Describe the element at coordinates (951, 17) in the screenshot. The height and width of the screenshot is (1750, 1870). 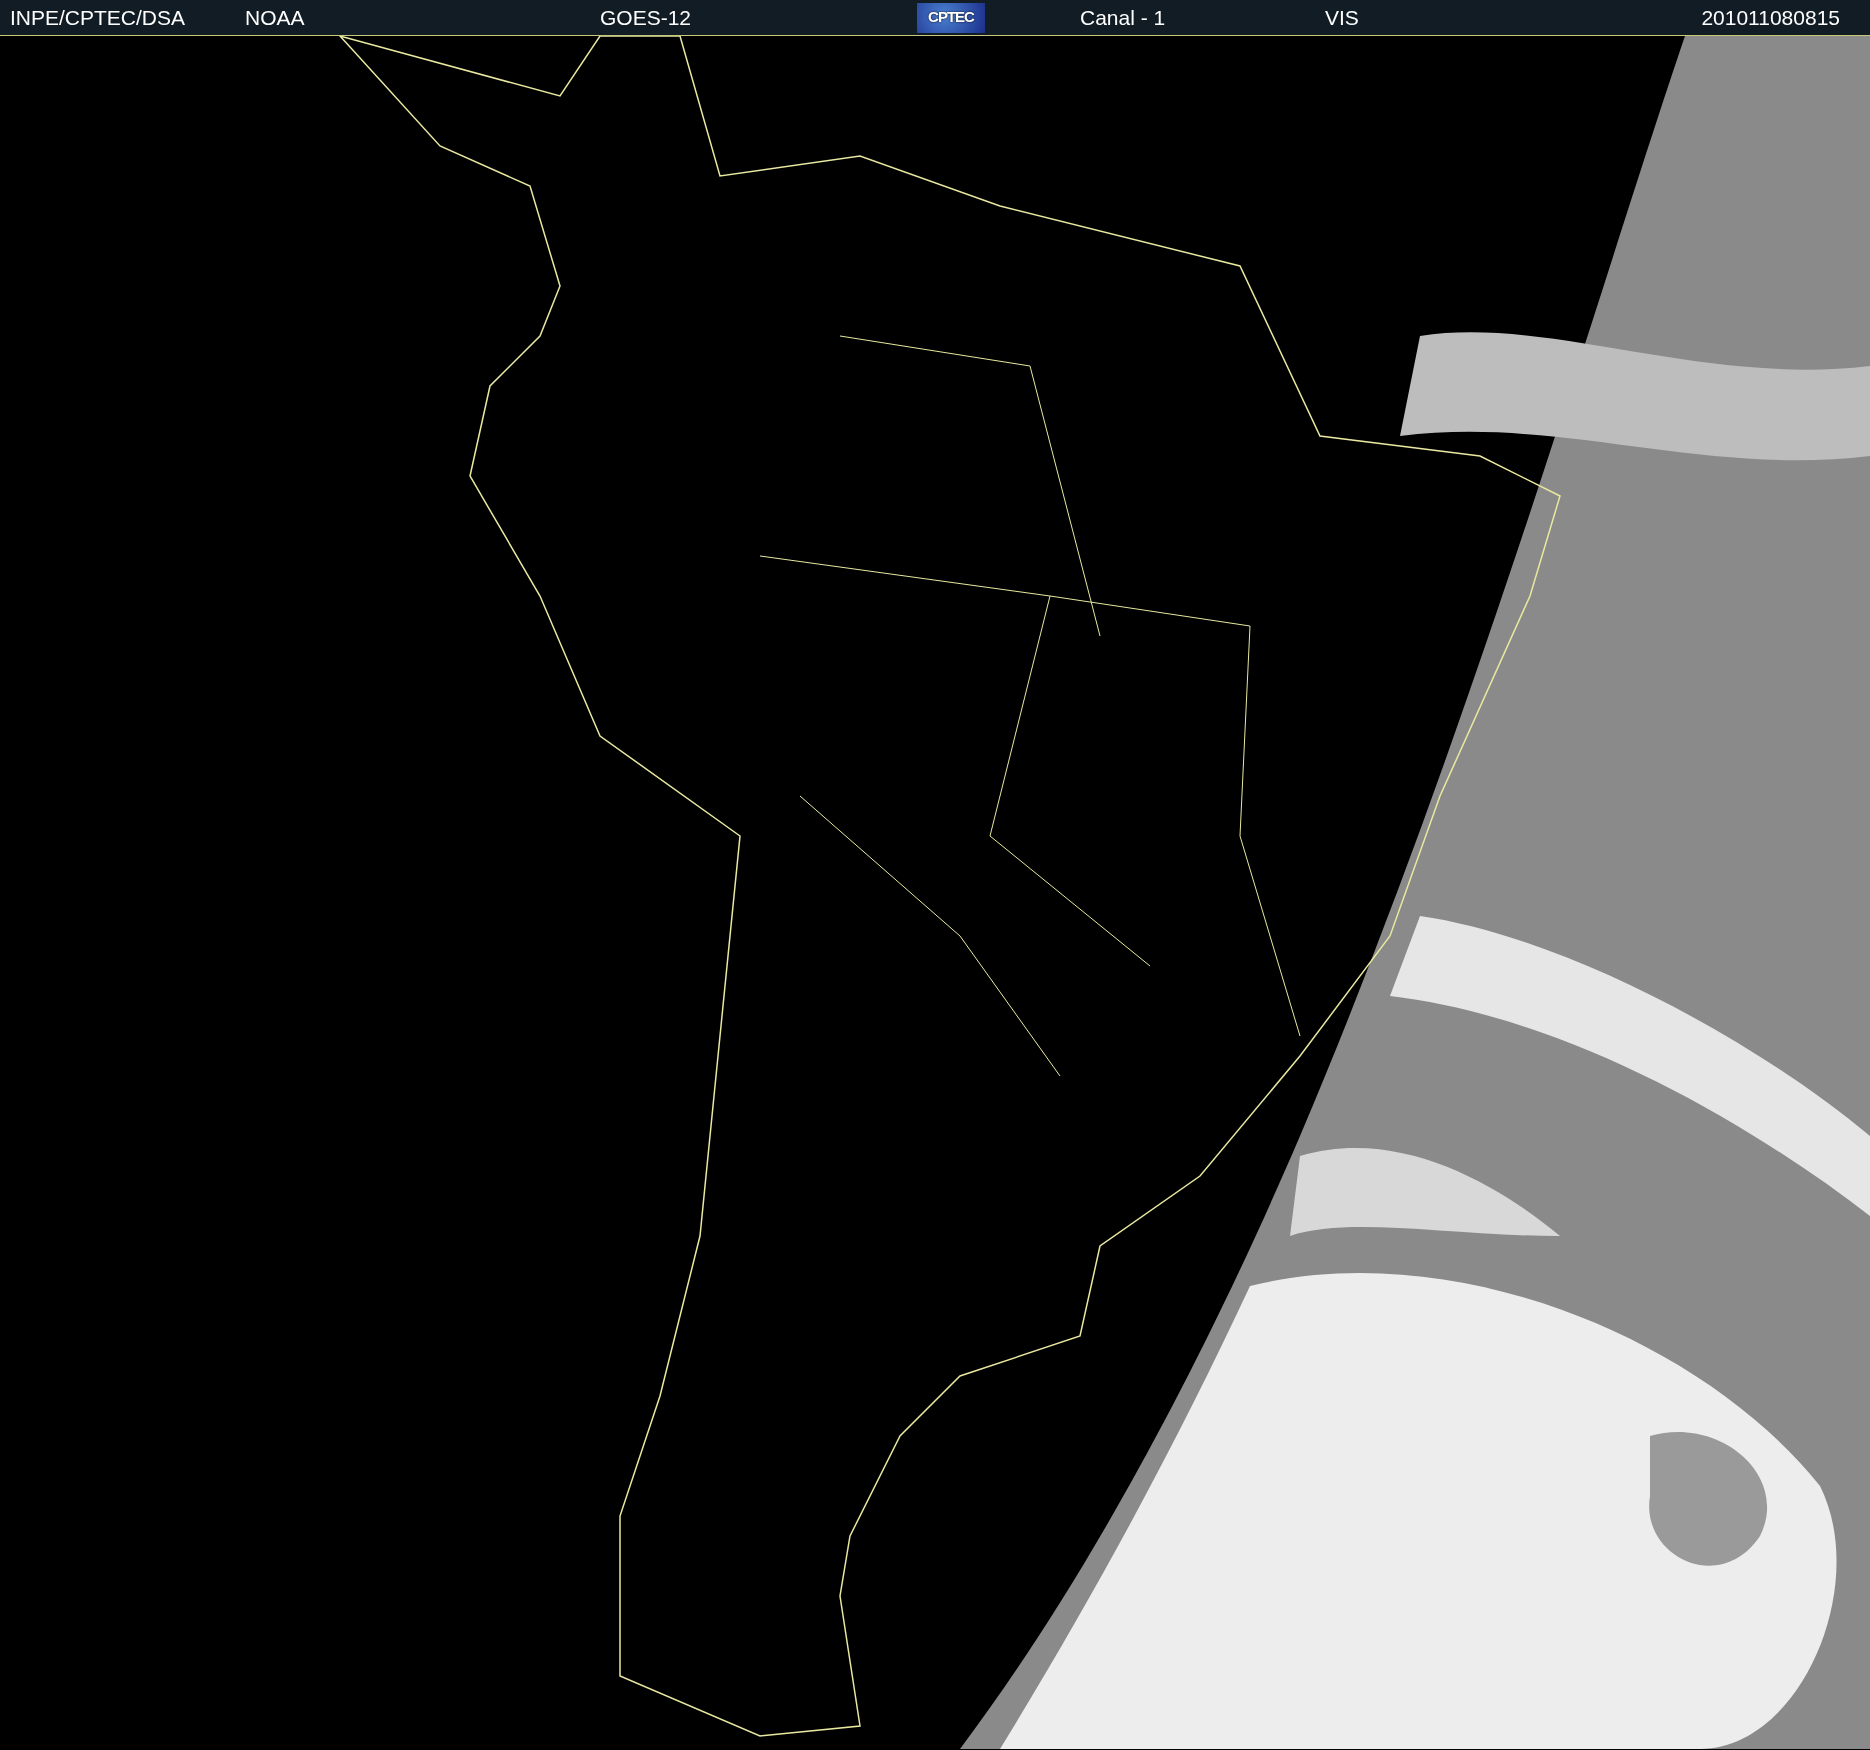
I see `logo: CPTEC` at that location.